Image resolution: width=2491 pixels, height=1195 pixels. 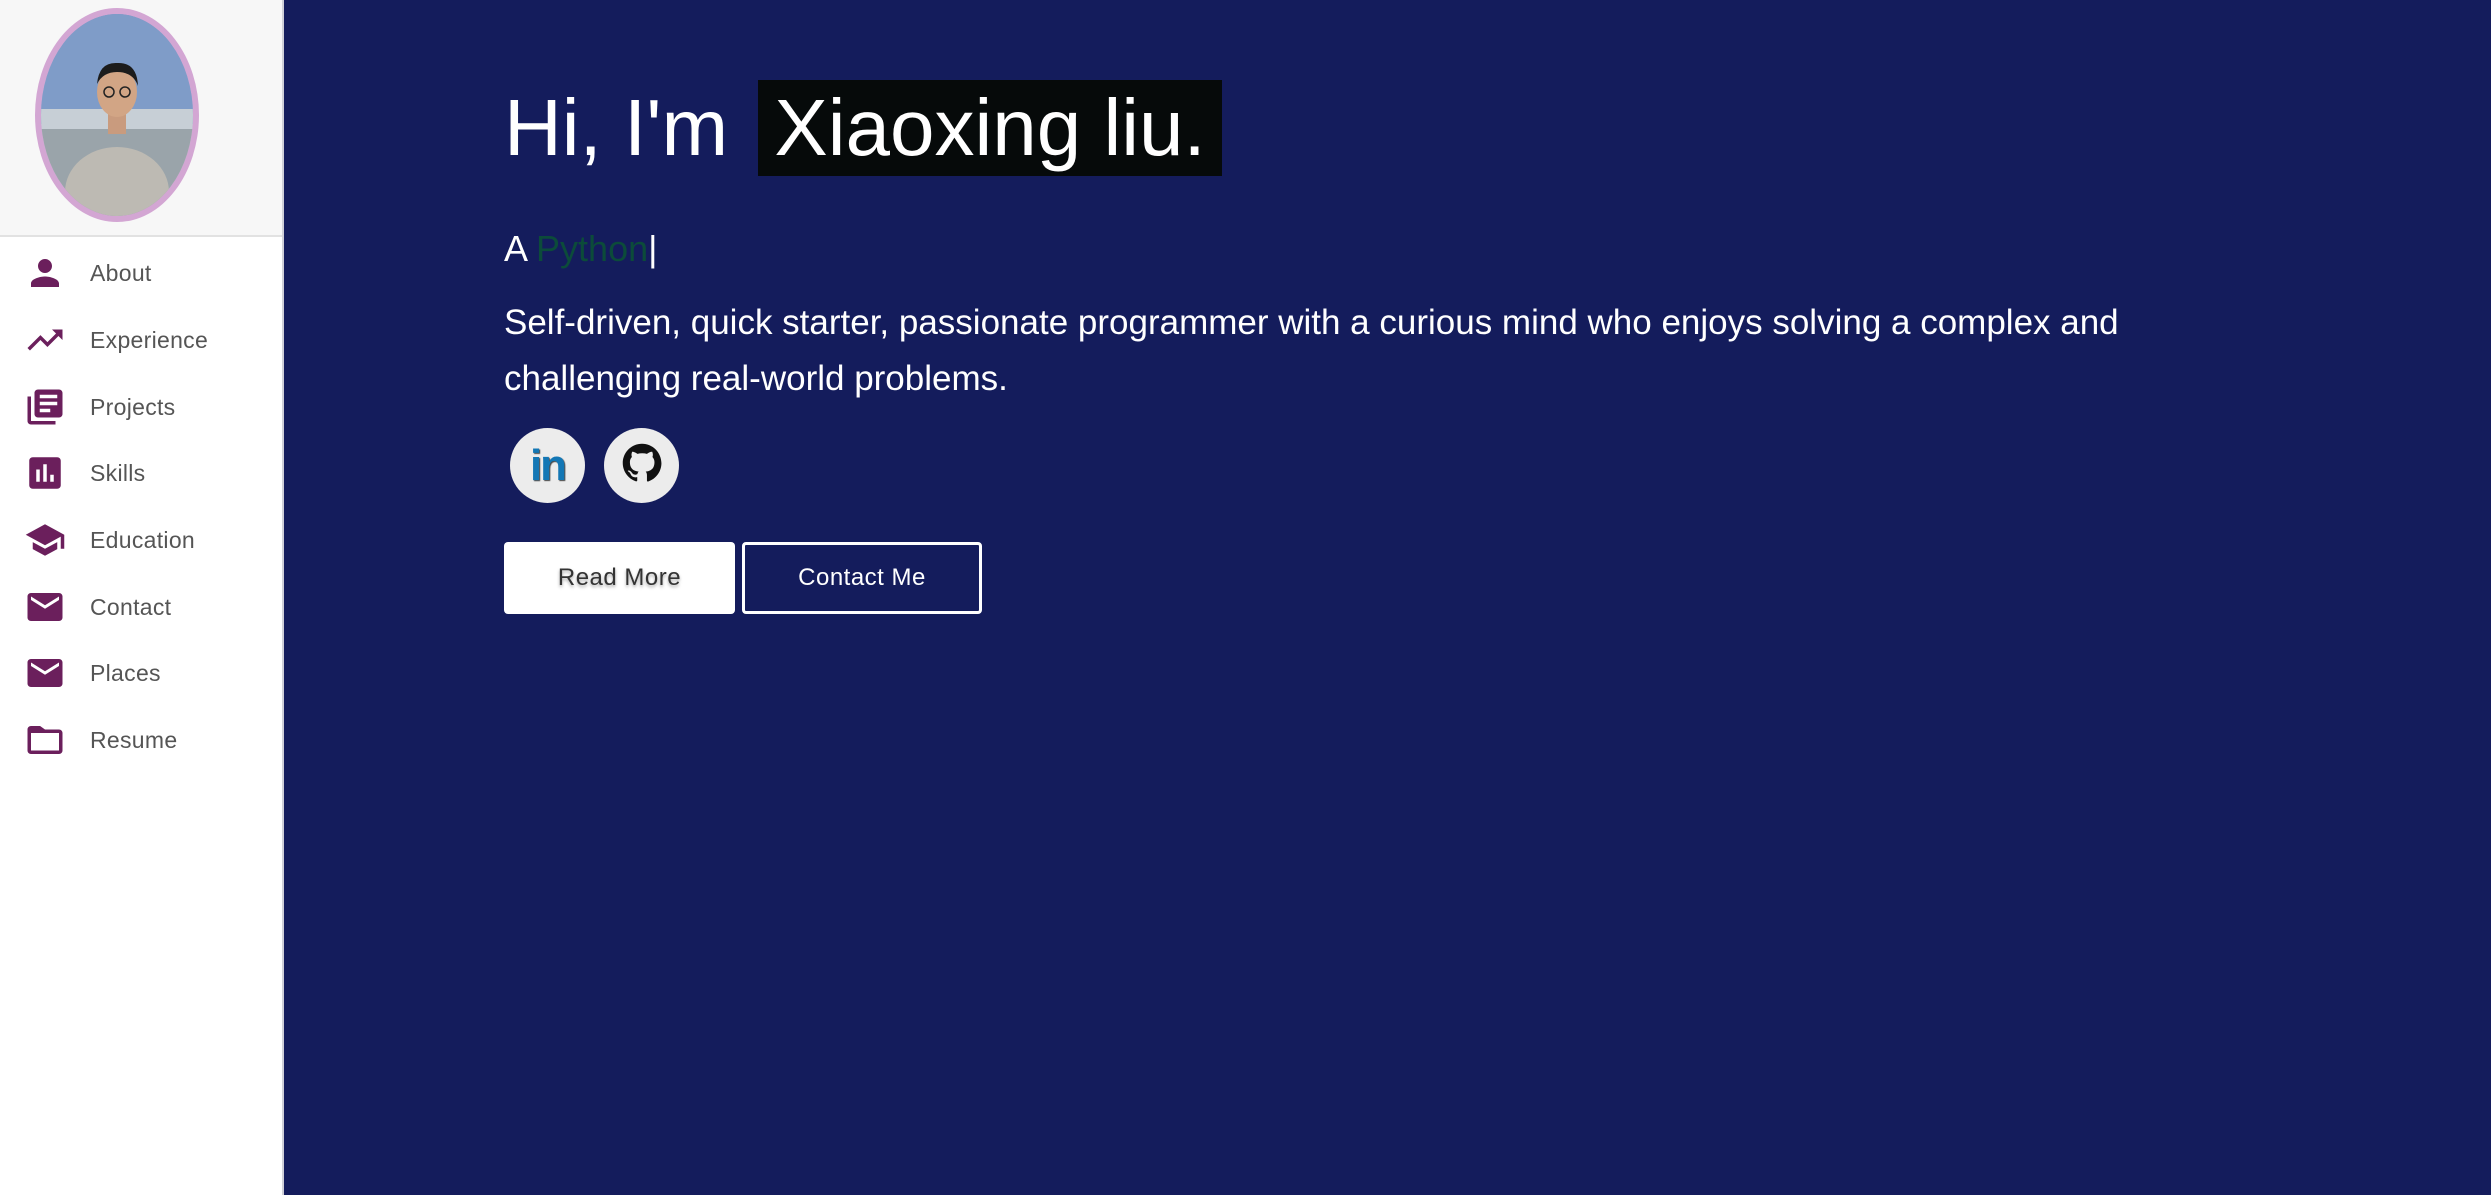 I want to click on sidebar-item-label: Places, so click(x=125, y=672).